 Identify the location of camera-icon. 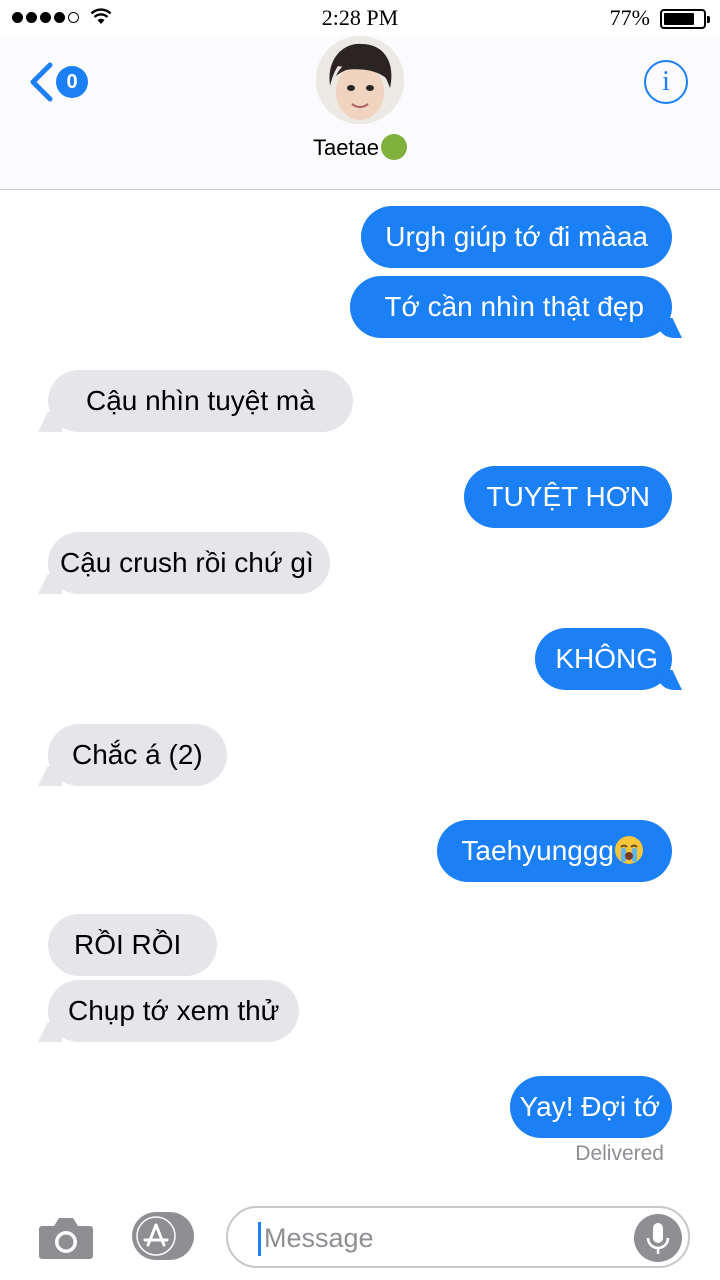
(66, 1237).